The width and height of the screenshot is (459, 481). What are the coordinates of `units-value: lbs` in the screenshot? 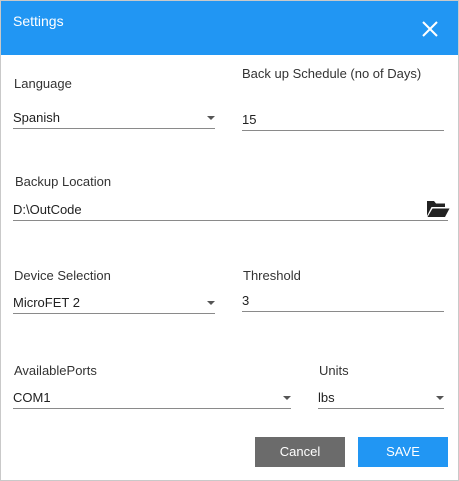 It's located at (326, 397).